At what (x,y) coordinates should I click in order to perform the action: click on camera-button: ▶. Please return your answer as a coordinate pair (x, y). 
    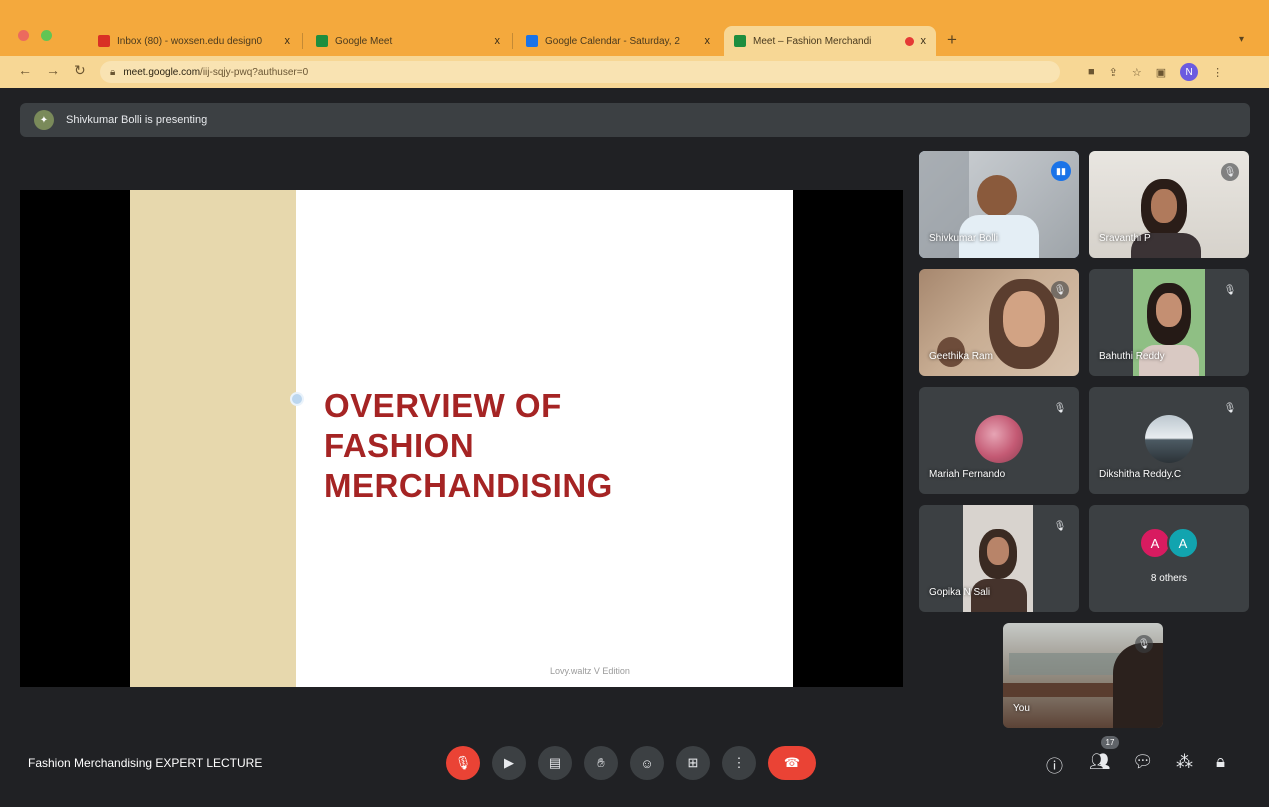
    Looking at the image, I should click on (509, 763).